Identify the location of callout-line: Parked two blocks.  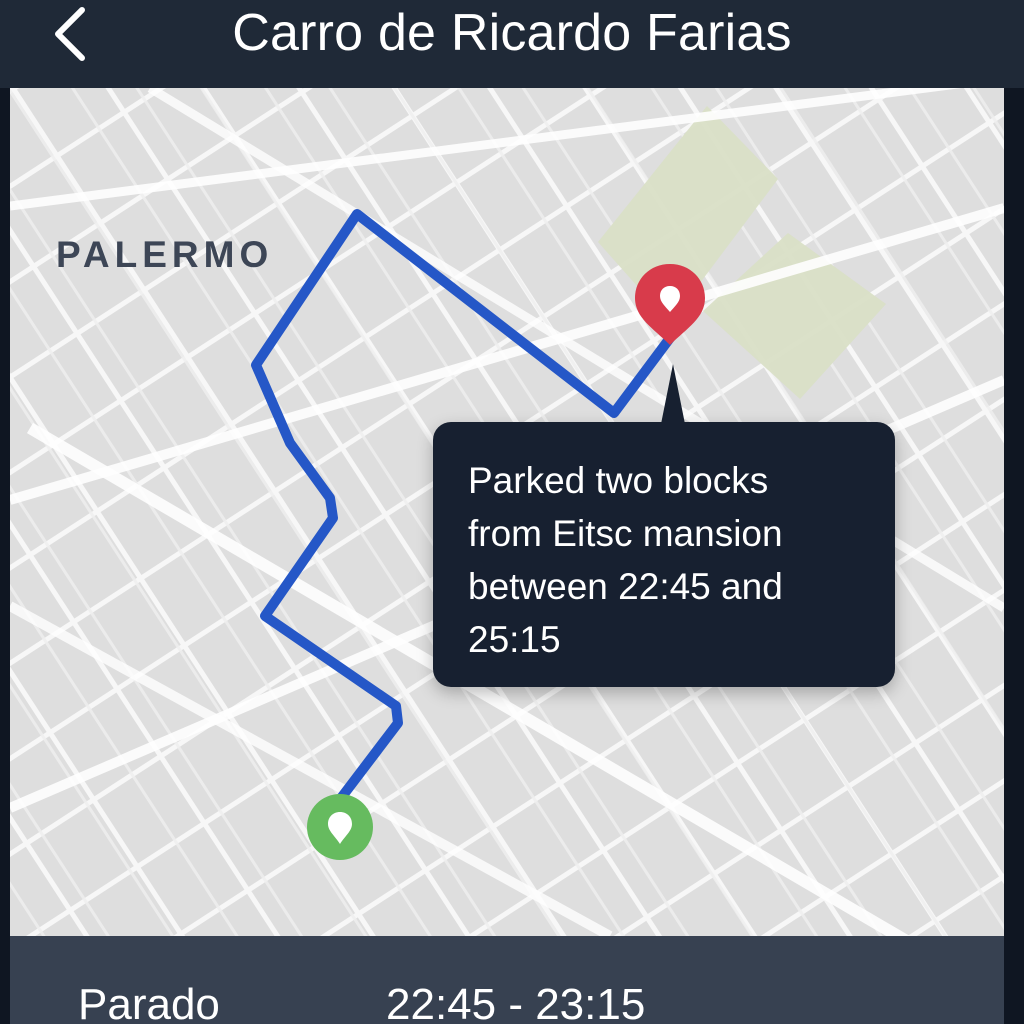
(618, 480).